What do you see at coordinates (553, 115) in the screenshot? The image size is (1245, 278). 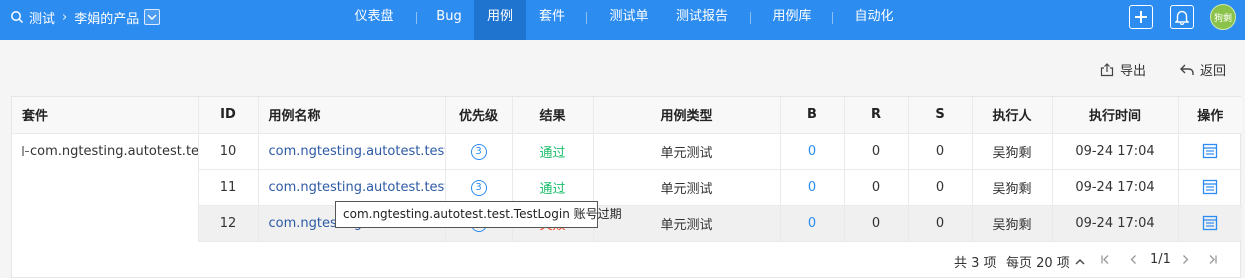 I see `col-header-result: 结果` at bounding box center [553, 115].